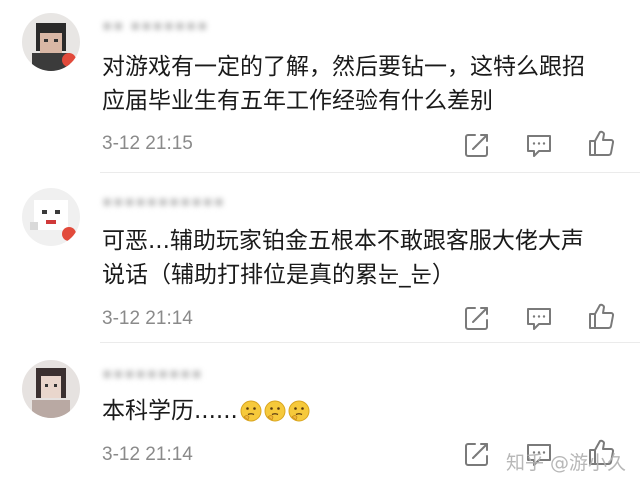 This screenshot has height=488, width=640. Describe the element at coordinates (147, 143) in the screenshot. I see `comment-time: 3-12 21:15` at that location.